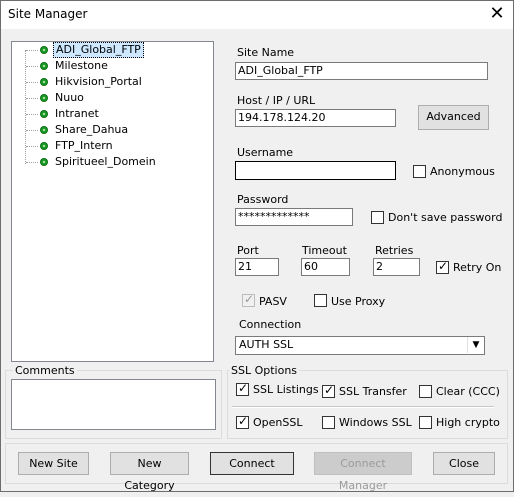 The image size is (514, 497). I want to click on ssl-separator, so click(363, 407).